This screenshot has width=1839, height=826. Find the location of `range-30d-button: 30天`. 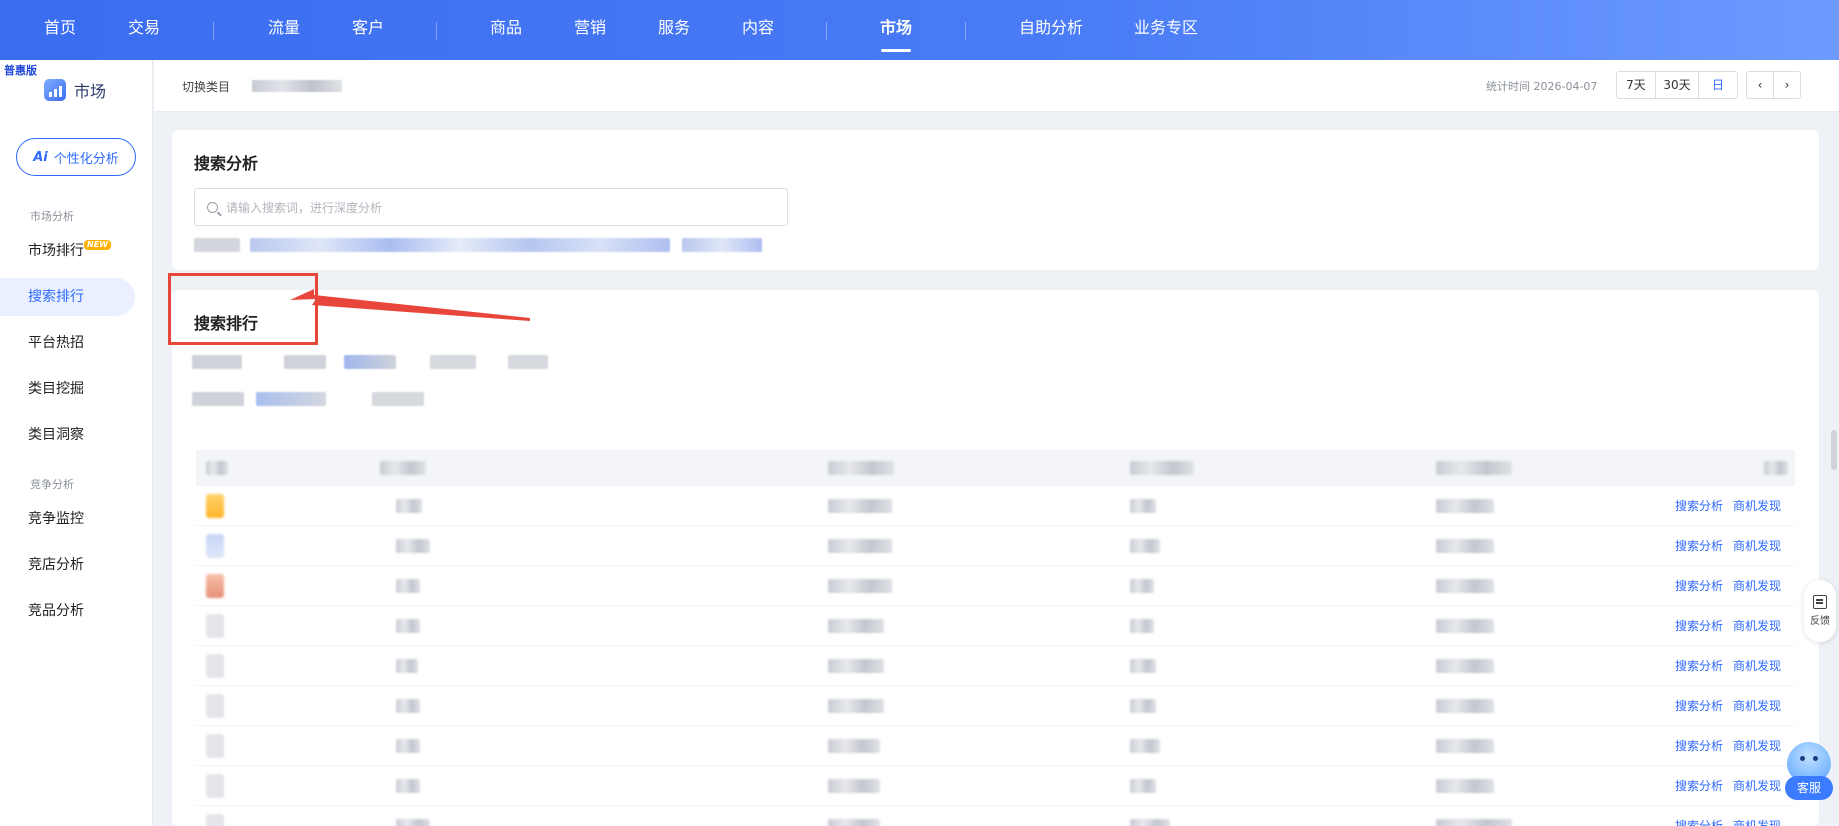

range-30d-button: 30天 is located at coordinates (1677, 85).